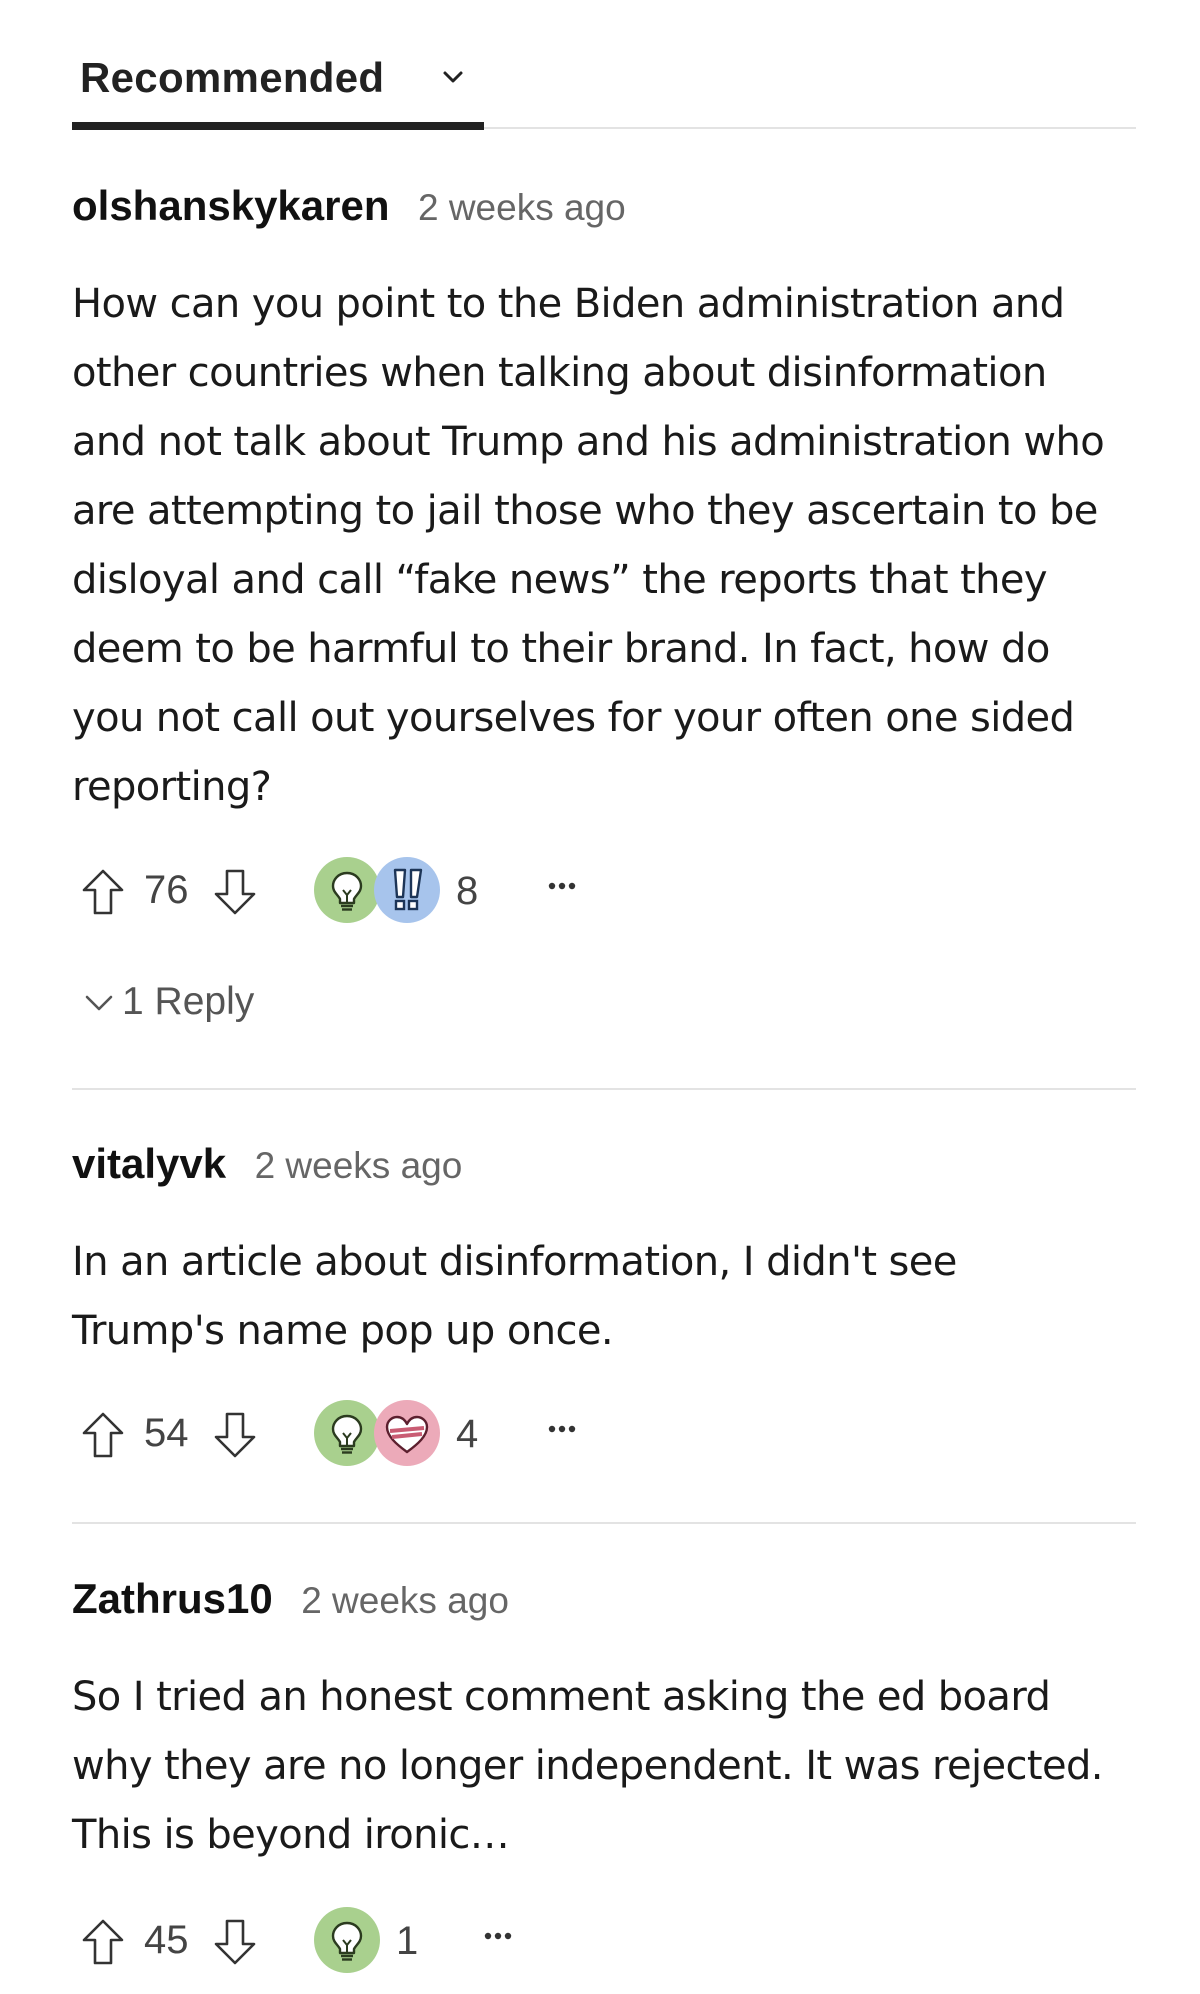 This screenshot has height=1994, width=1200. I want to click on reaction-count: 1, so click(407, 1941).